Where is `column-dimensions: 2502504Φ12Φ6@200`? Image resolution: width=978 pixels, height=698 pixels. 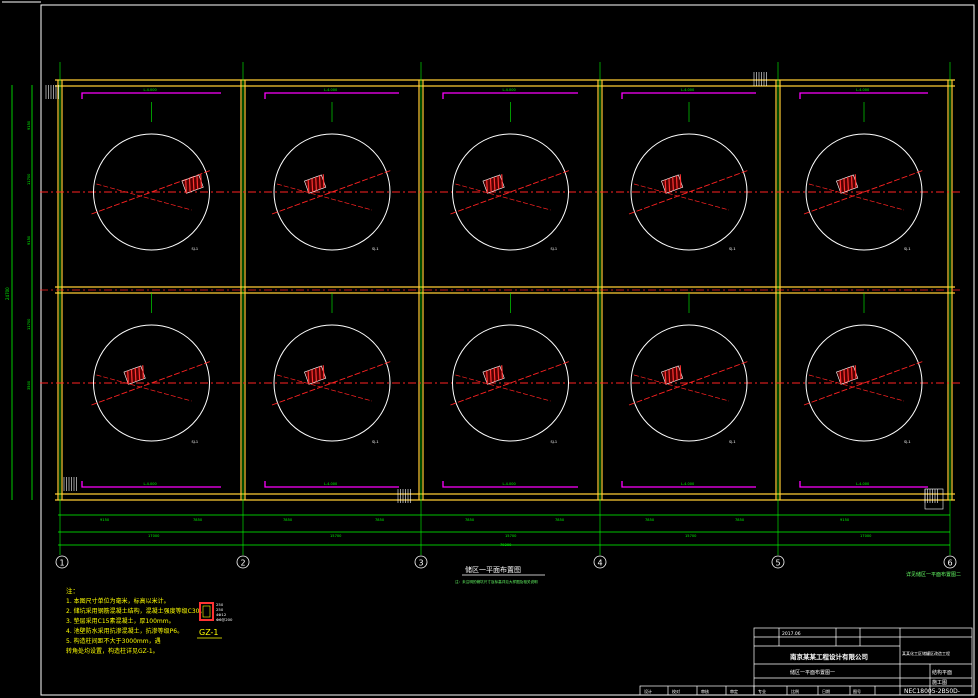 column-dimensions: 2502504Φ12Φ6@200 is located at coordinates (224, 612).